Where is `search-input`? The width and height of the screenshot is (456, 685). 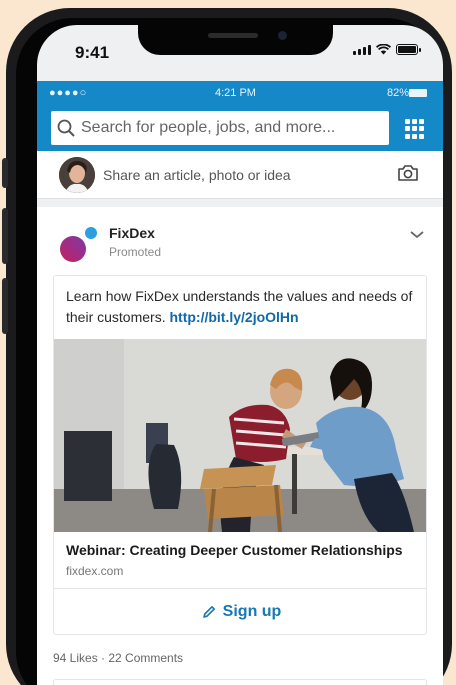
search-input is located at coordinates (231, 128).